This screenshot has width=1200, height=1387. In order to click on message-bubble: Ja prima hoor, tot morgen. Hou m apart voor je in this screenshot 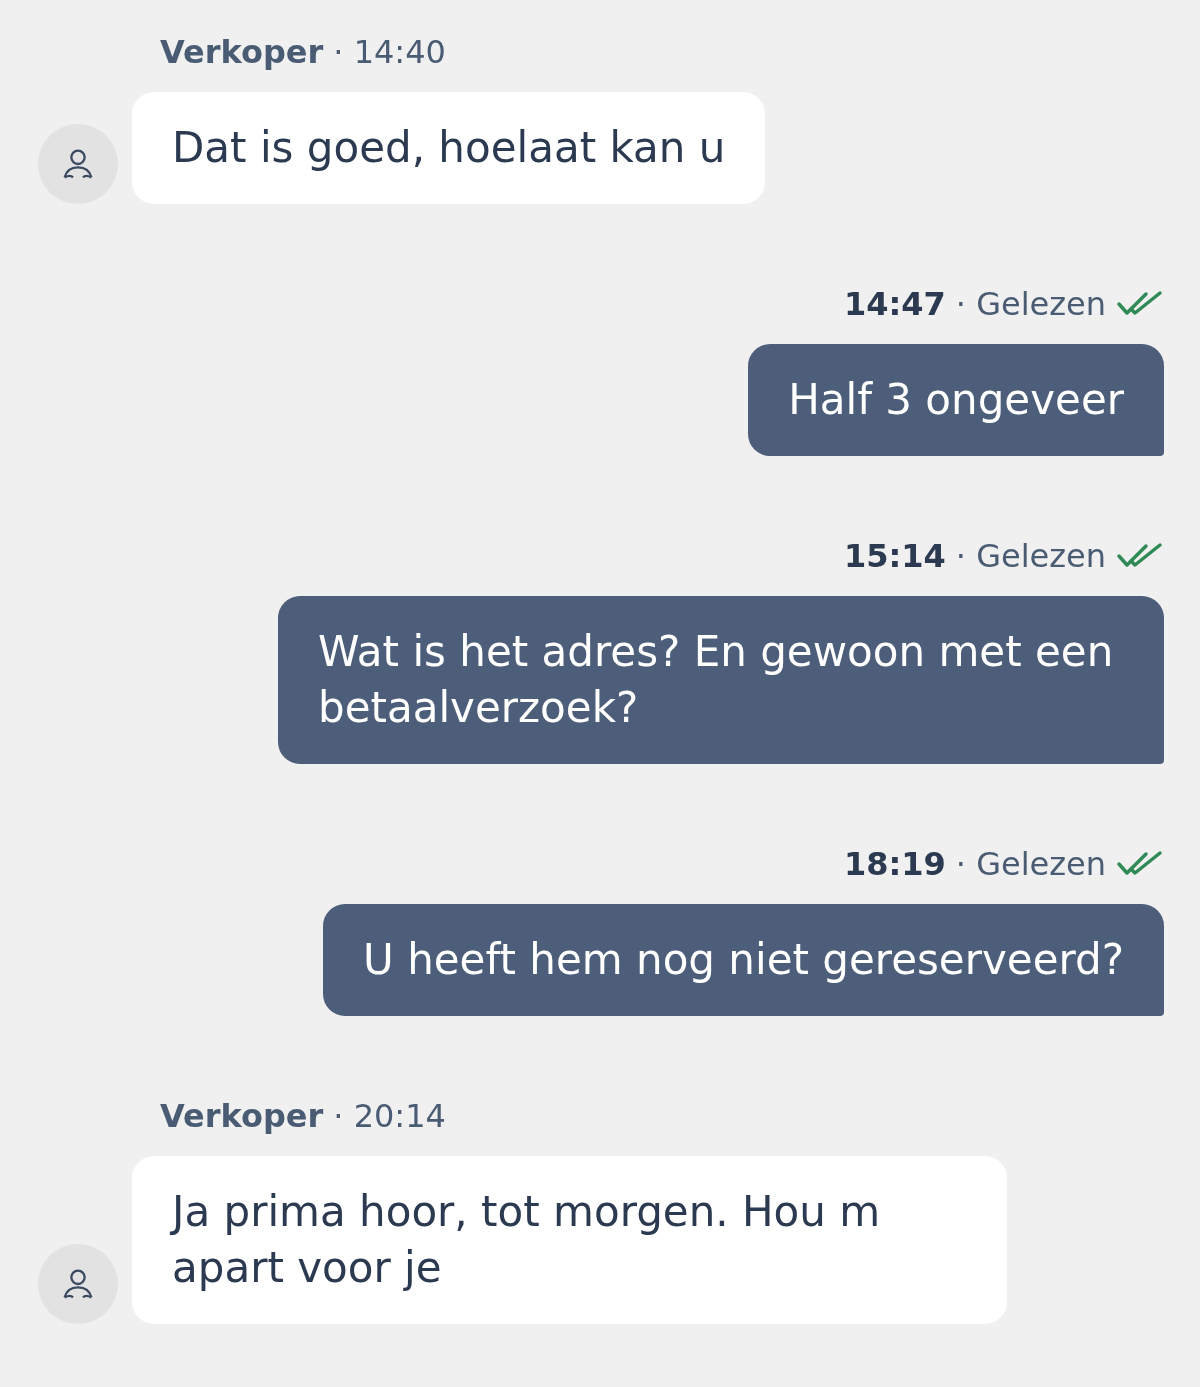, I will do `click(569, 1240)`.